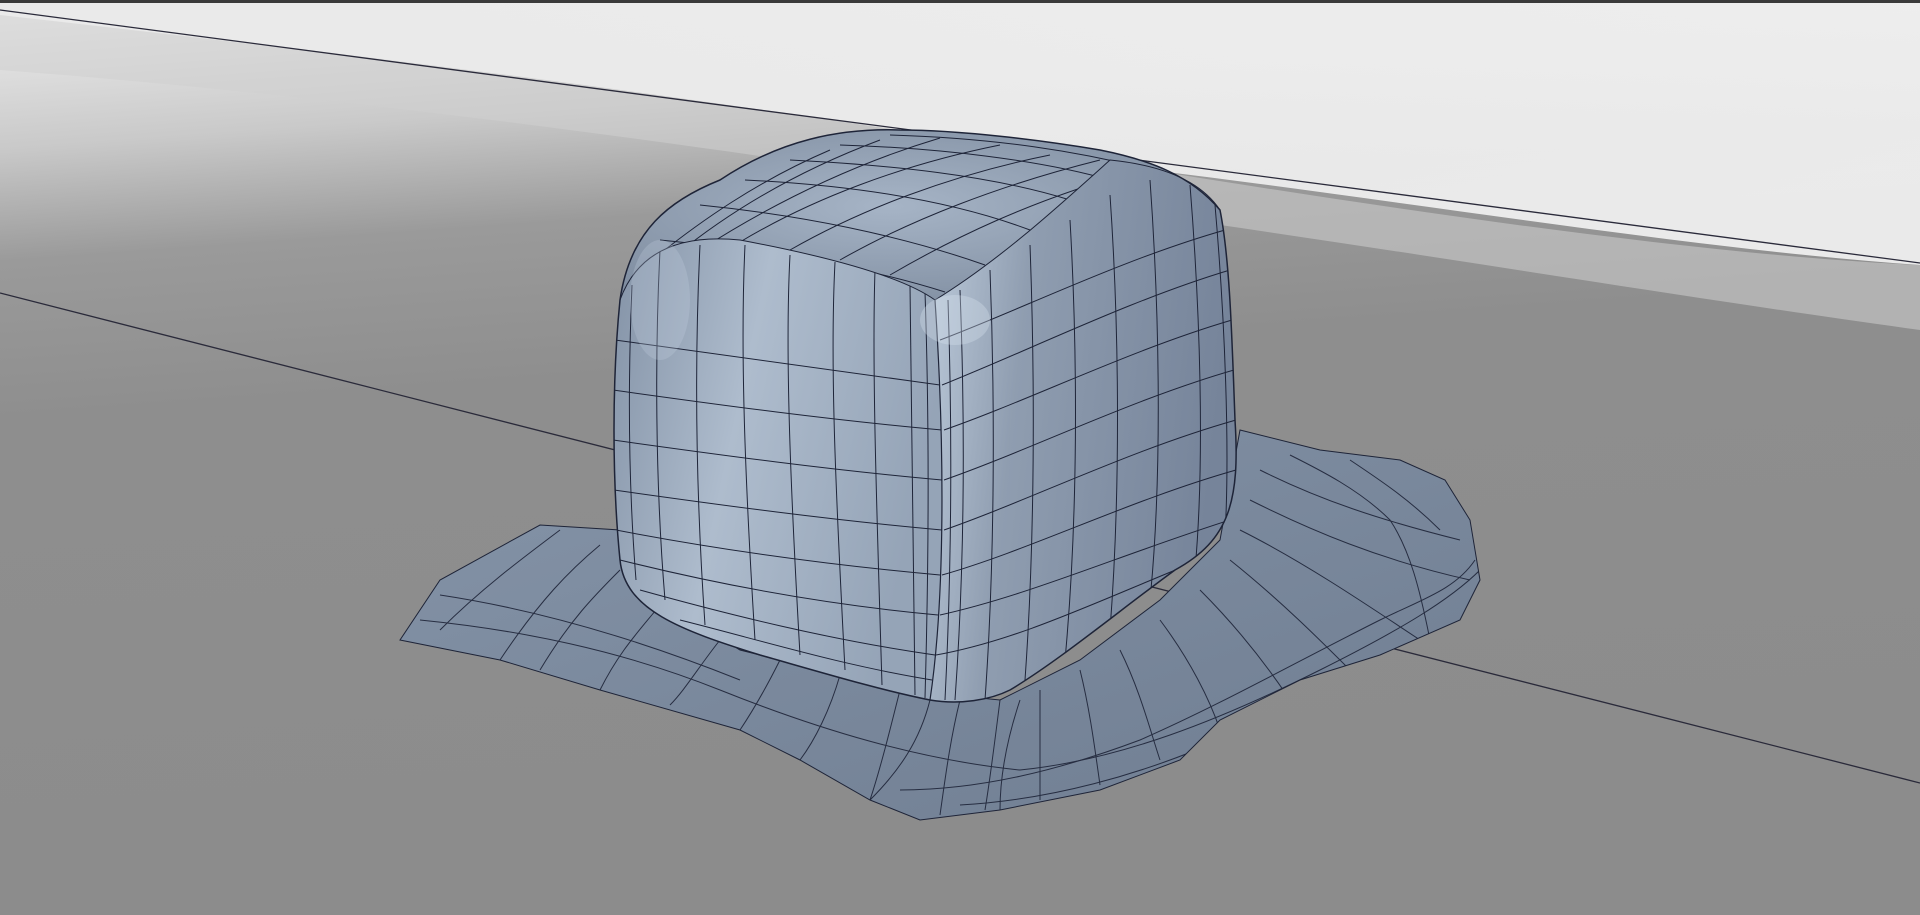  I want to click on cube-highlight-left, so click(660, 300).